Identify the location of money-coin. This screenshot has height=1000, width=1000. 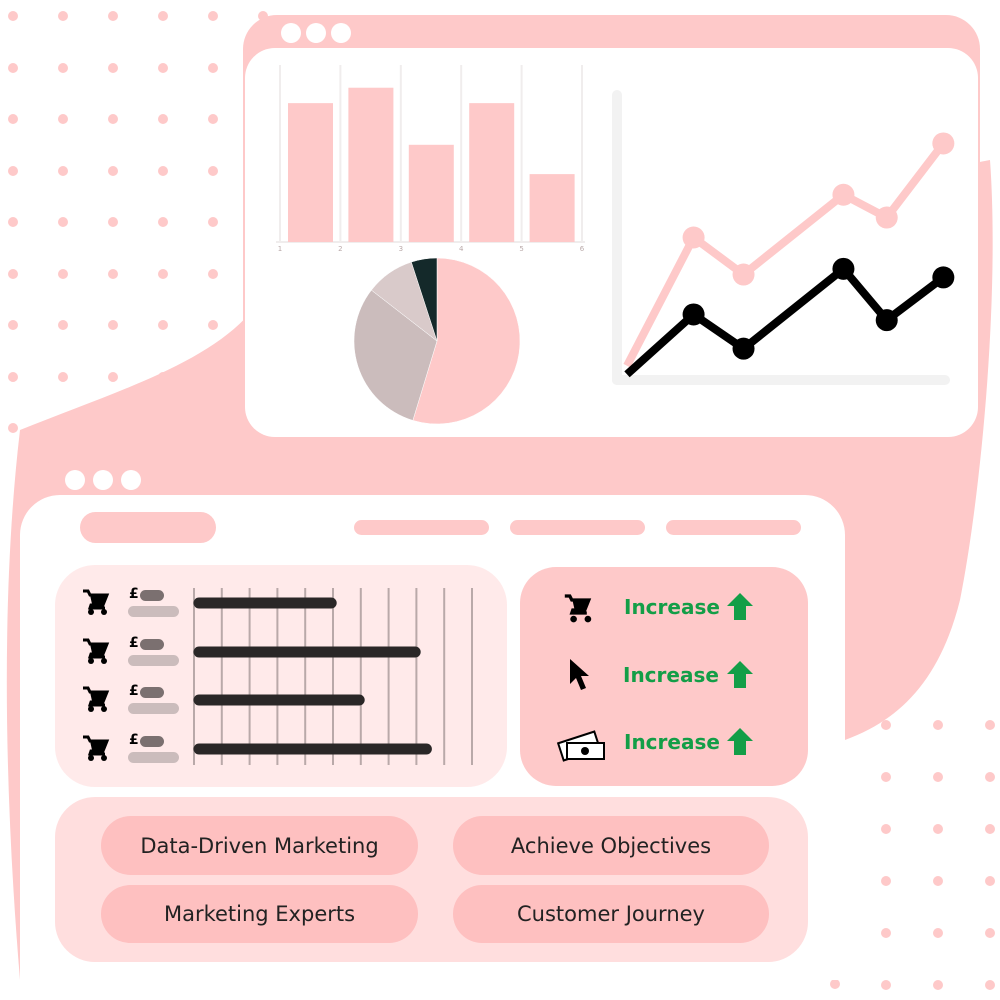
(585, 751).